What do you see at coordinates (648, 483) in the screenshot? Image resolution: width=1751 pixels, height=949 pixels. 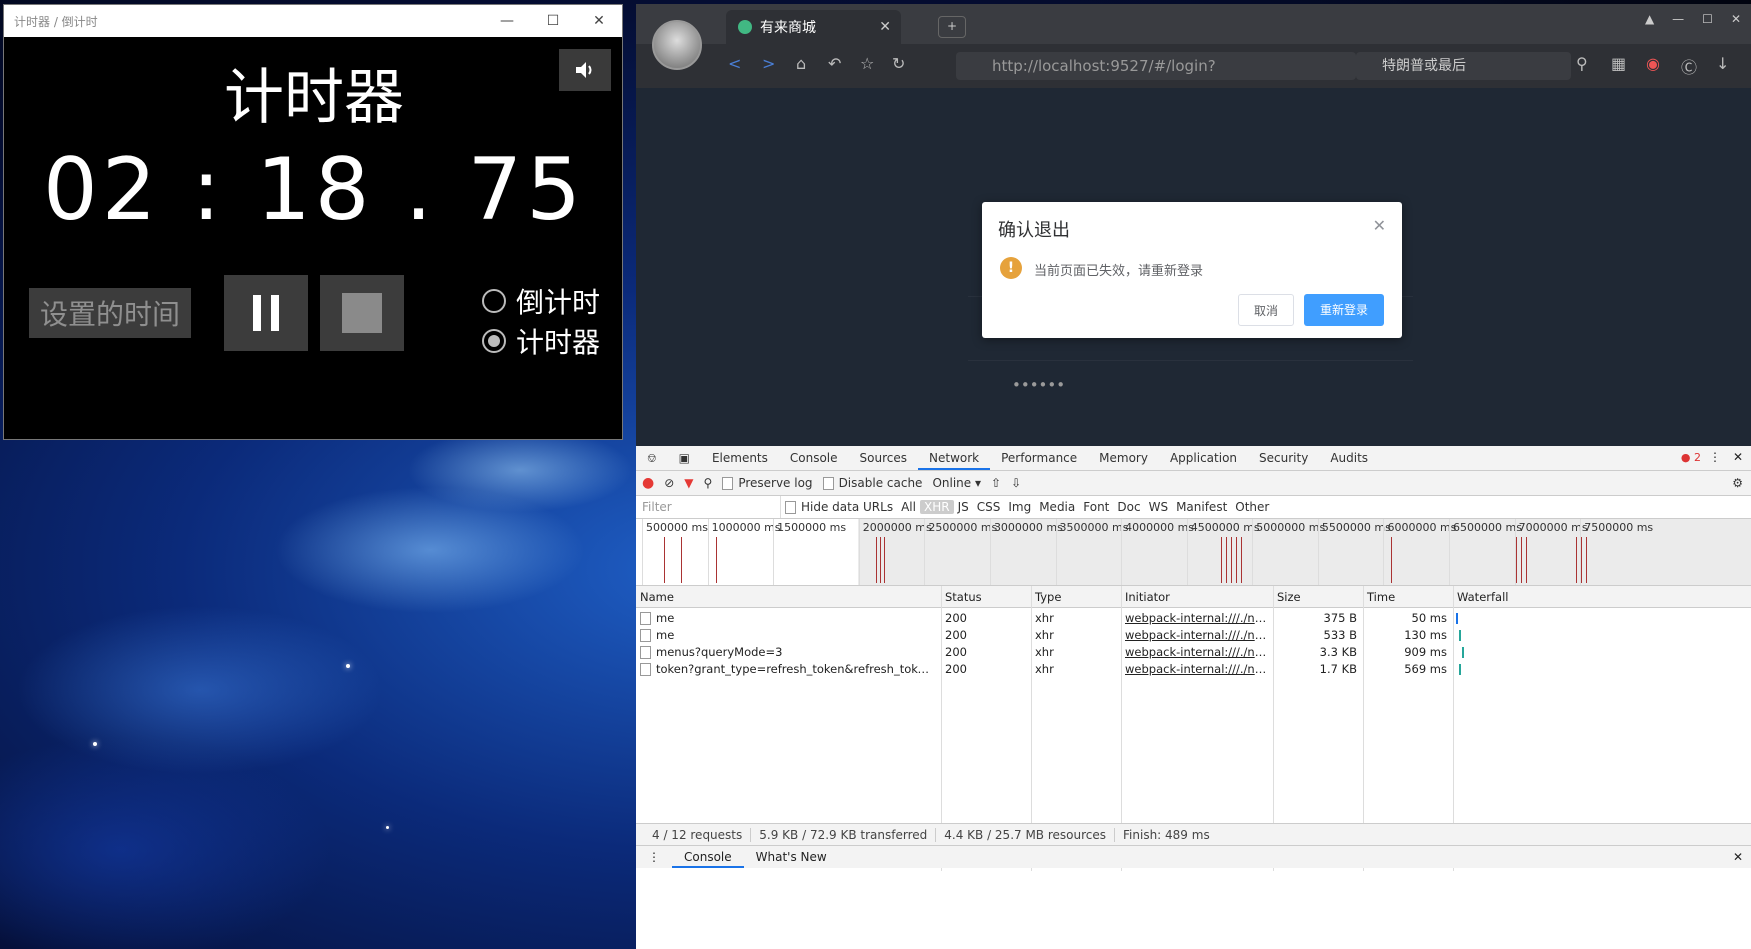 I see `record-icon: ●` at bounding box center [648, 483].